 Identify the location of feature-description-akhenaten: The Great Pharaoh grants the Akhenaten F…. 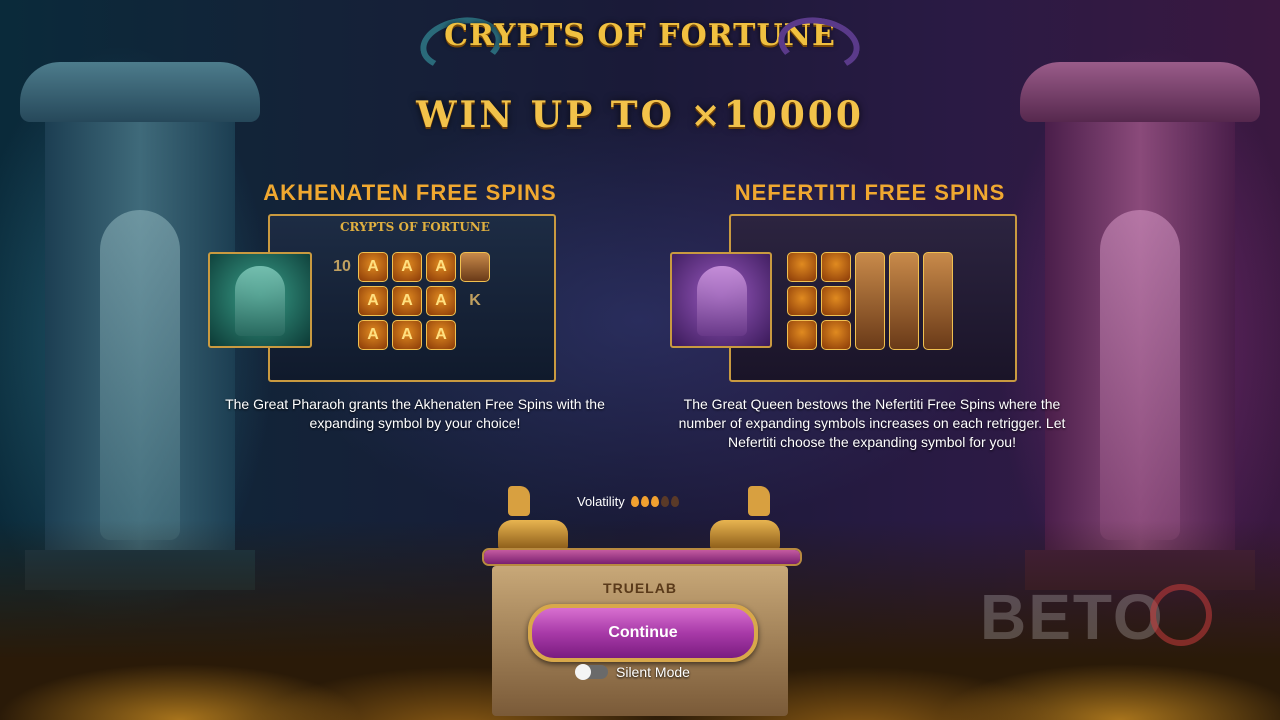
(415, 413).